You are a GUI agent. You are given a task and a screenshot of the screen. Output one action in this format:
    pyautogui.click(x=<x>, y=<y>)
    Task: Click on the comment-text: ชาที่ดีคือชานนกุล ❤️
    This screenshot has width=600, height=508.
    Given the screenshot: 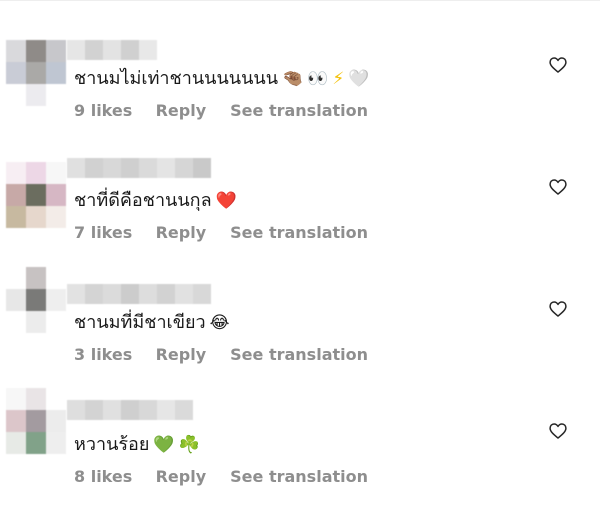 What is the action you would take?
    pyautogui.click(x=155, y=201)
    